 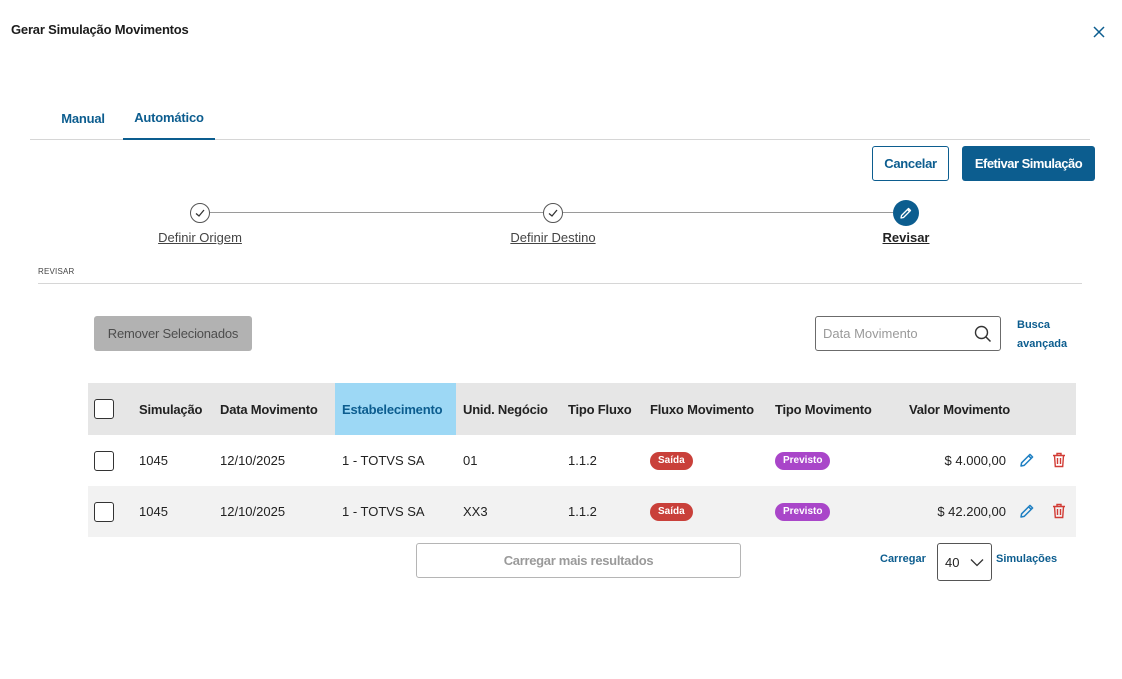 I want to click on header-estabelecimento: Estabelecimento, so click(x=395, y=409).